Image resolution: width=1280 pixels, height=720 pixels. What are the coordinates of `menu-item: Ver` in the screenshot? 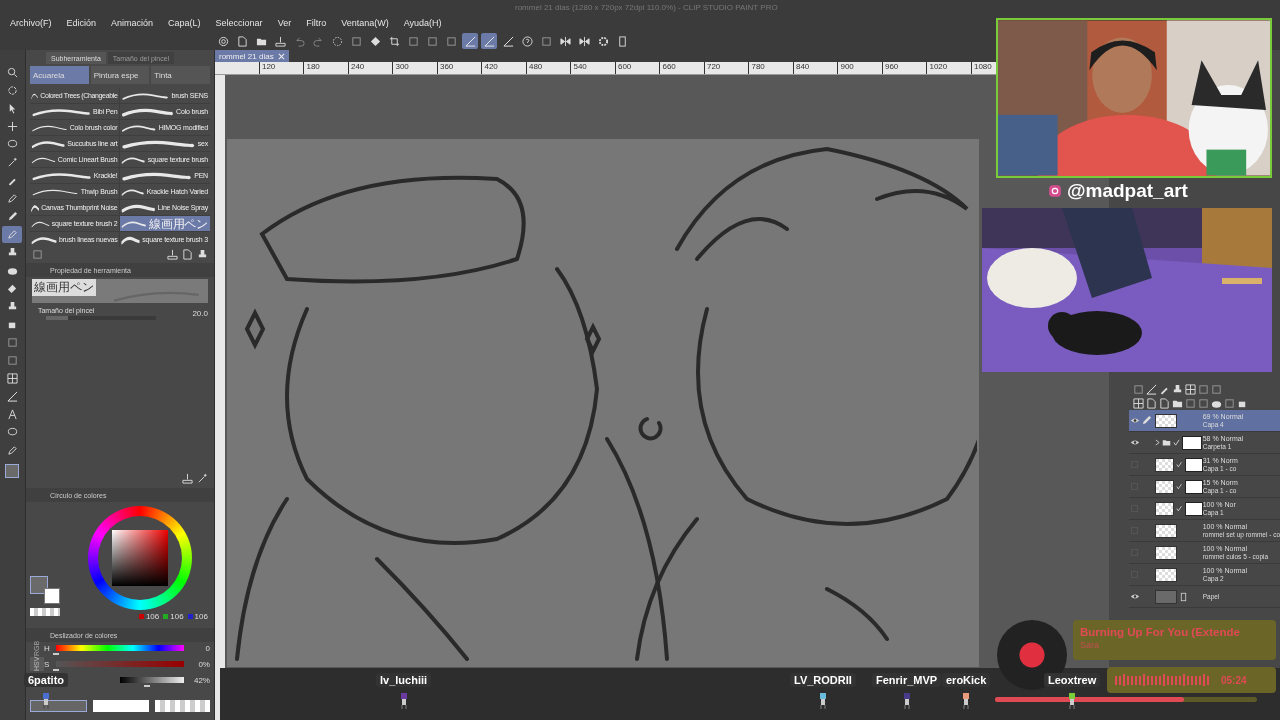 It's located at (284, 23).